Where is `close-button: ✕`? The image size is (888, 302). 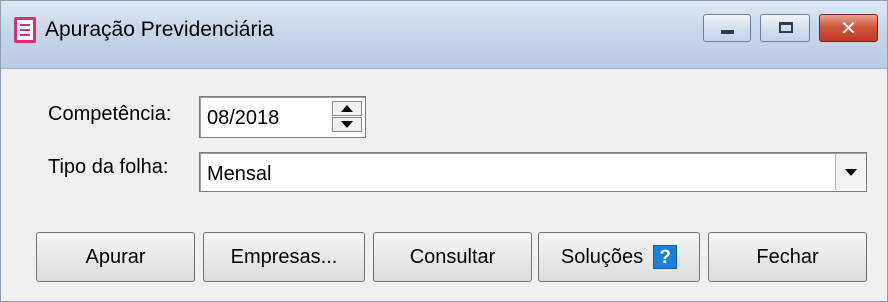 close-button: ✕ is located at coordinates (848, 28).